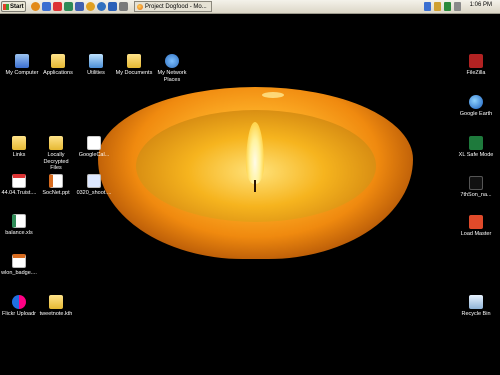 This screenshot has height=375, width=500. I want to click on calendar-icon, so click(94, 143).